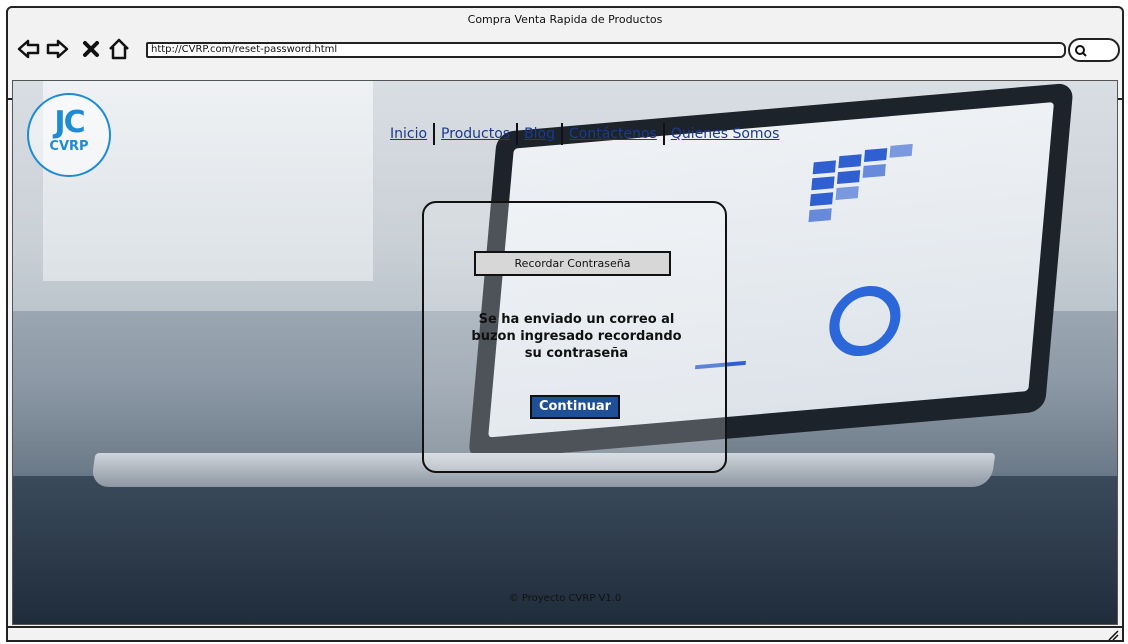 The image size is (1128, 644). I want to click on forward-icon, so click(57, 49).